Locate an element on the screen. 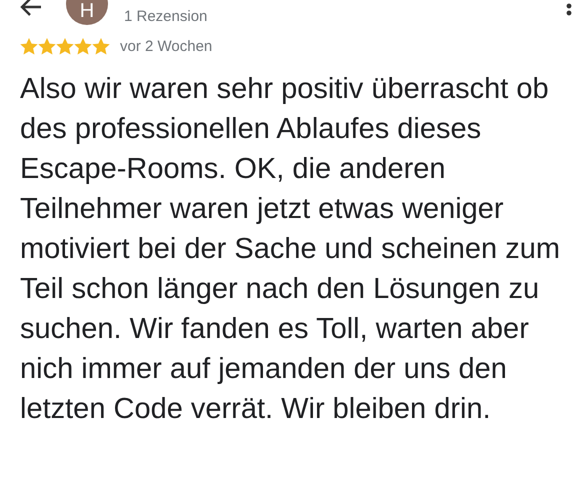 The width and height of the screenshot is (582, 502). more-menu-button is located at coordinates (569, 9).